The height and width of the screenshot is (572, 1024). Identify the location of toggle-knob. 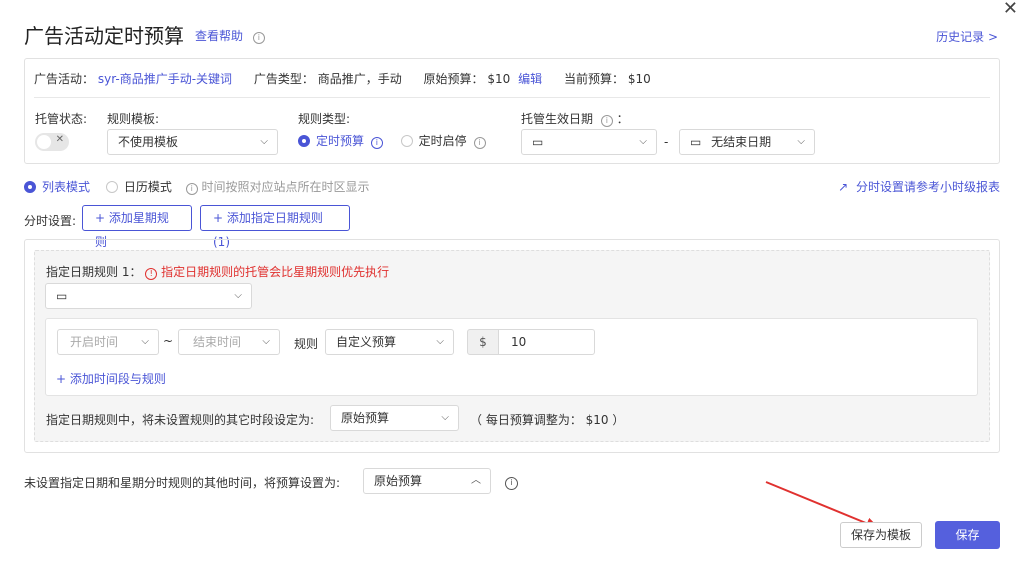
(44, 142).